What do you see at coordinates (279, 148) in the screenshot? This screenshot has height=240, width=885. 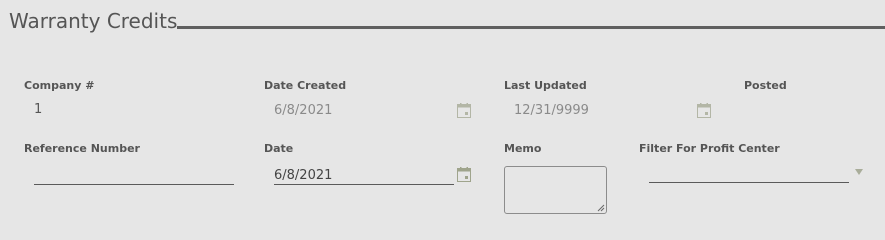 I see `date-label: Date` at bounding box center [279, 148].